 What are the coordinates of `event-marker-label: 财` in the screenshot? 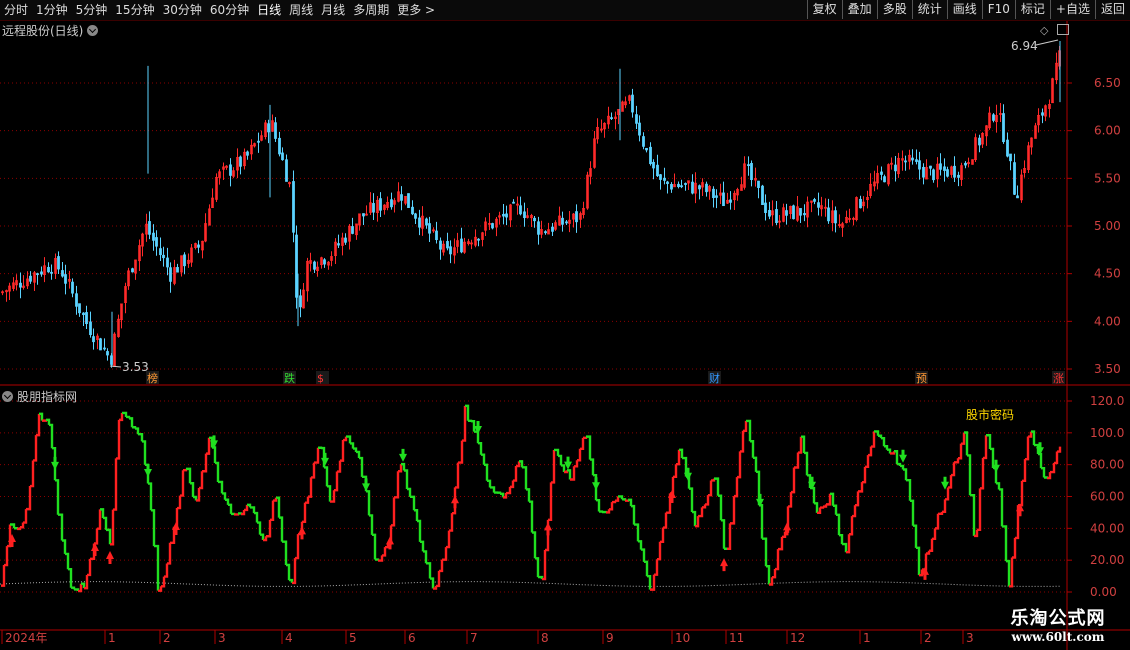 It's located at (714, 378).